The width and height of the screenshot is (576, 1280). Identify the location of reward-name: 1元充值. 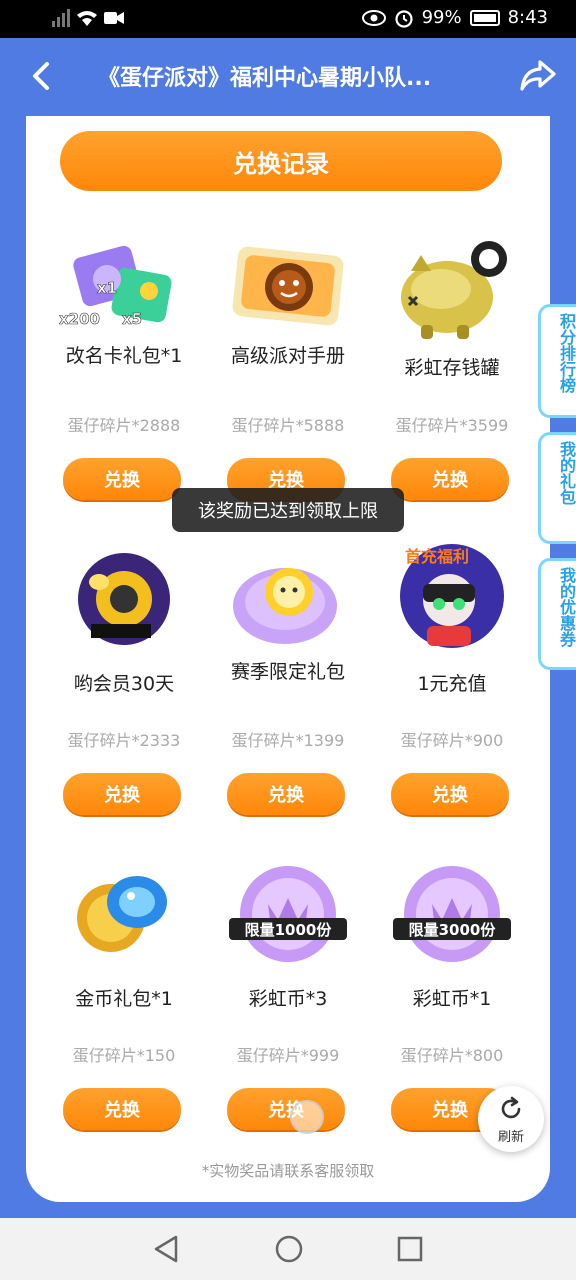
(452, 684).